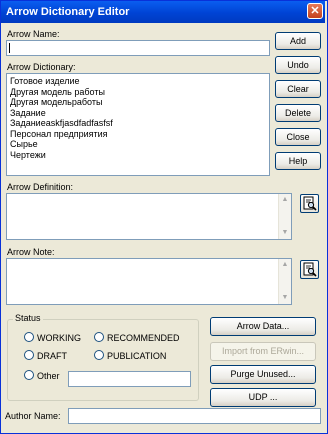  I want to click on arrow-note-label: Arrow Note:, so click(31, 252).